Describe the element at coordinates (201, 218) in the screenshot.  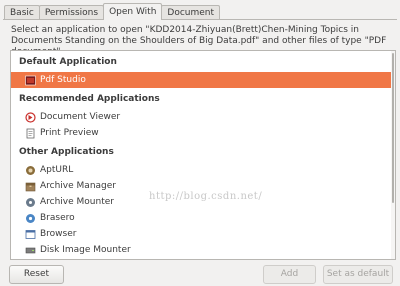
I see `app-row-brasero: Brasero` at that location.